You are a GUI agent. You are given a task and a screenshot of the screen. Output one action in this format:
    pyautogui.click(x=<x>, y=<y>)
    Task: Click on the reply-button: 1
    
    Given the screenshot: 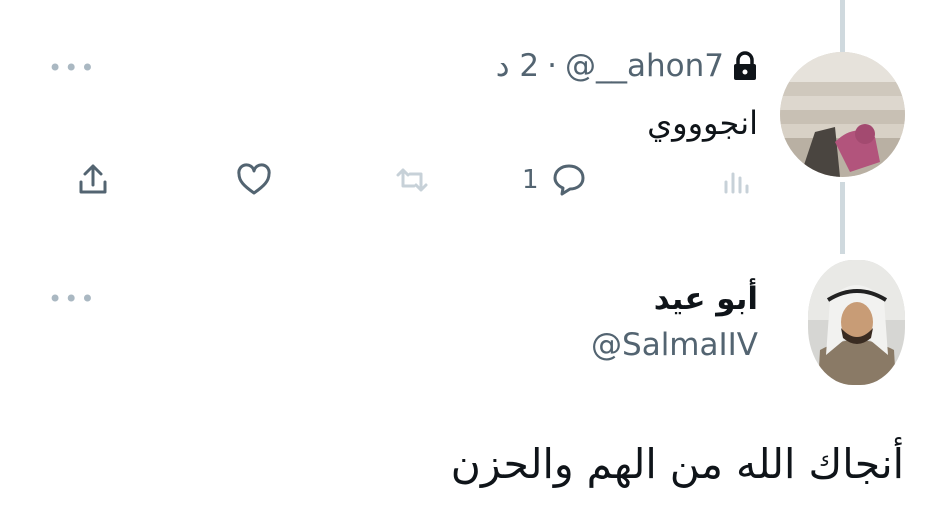 What is the action you would take?
    pyautogui.click(x=554, y=180)
    